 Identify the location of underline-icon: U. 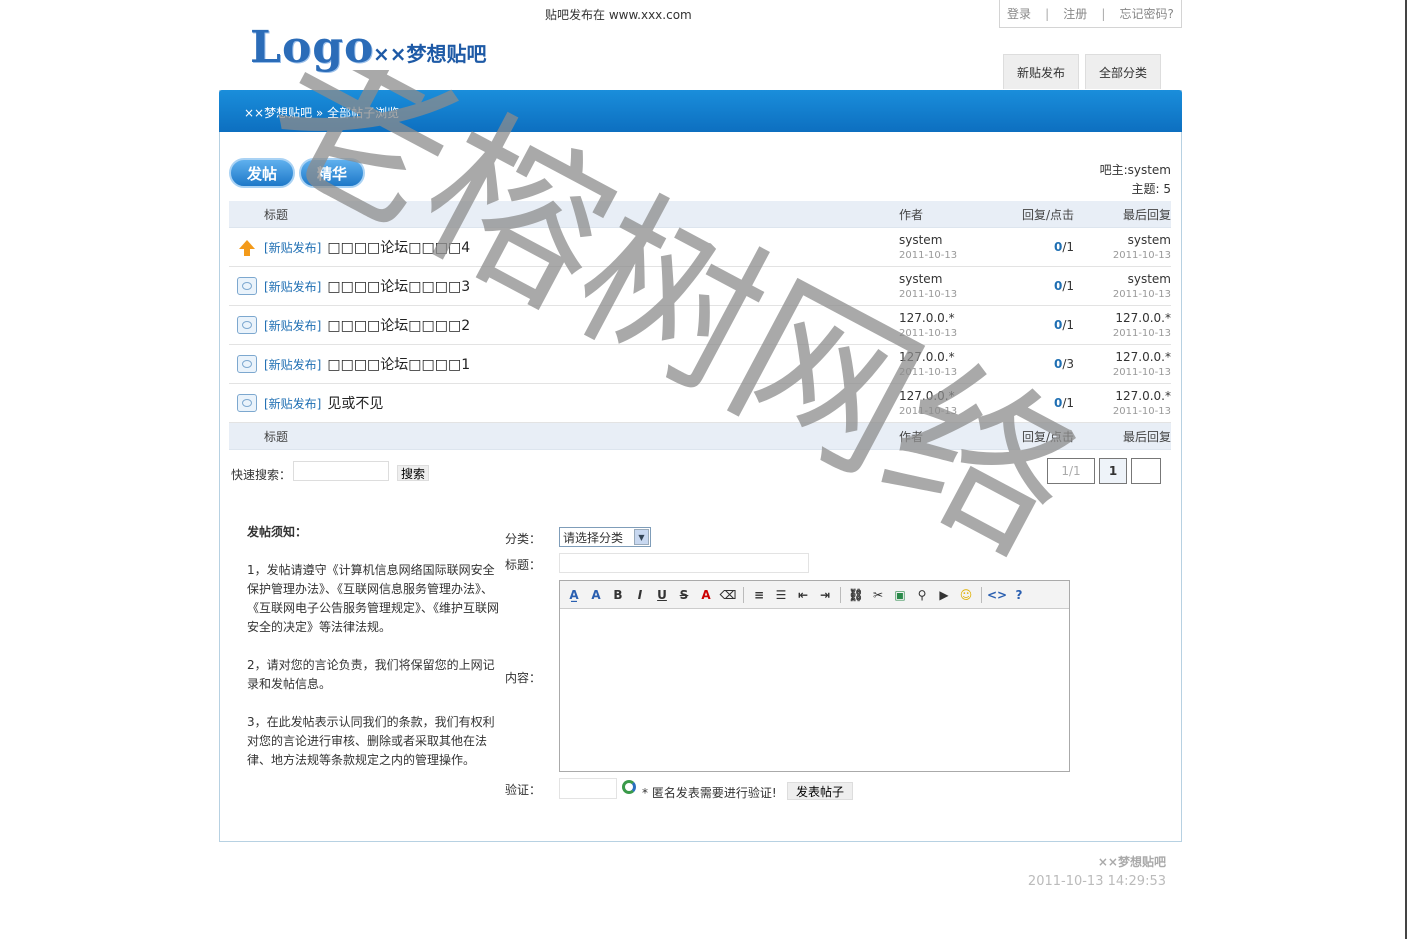
(662, 595).